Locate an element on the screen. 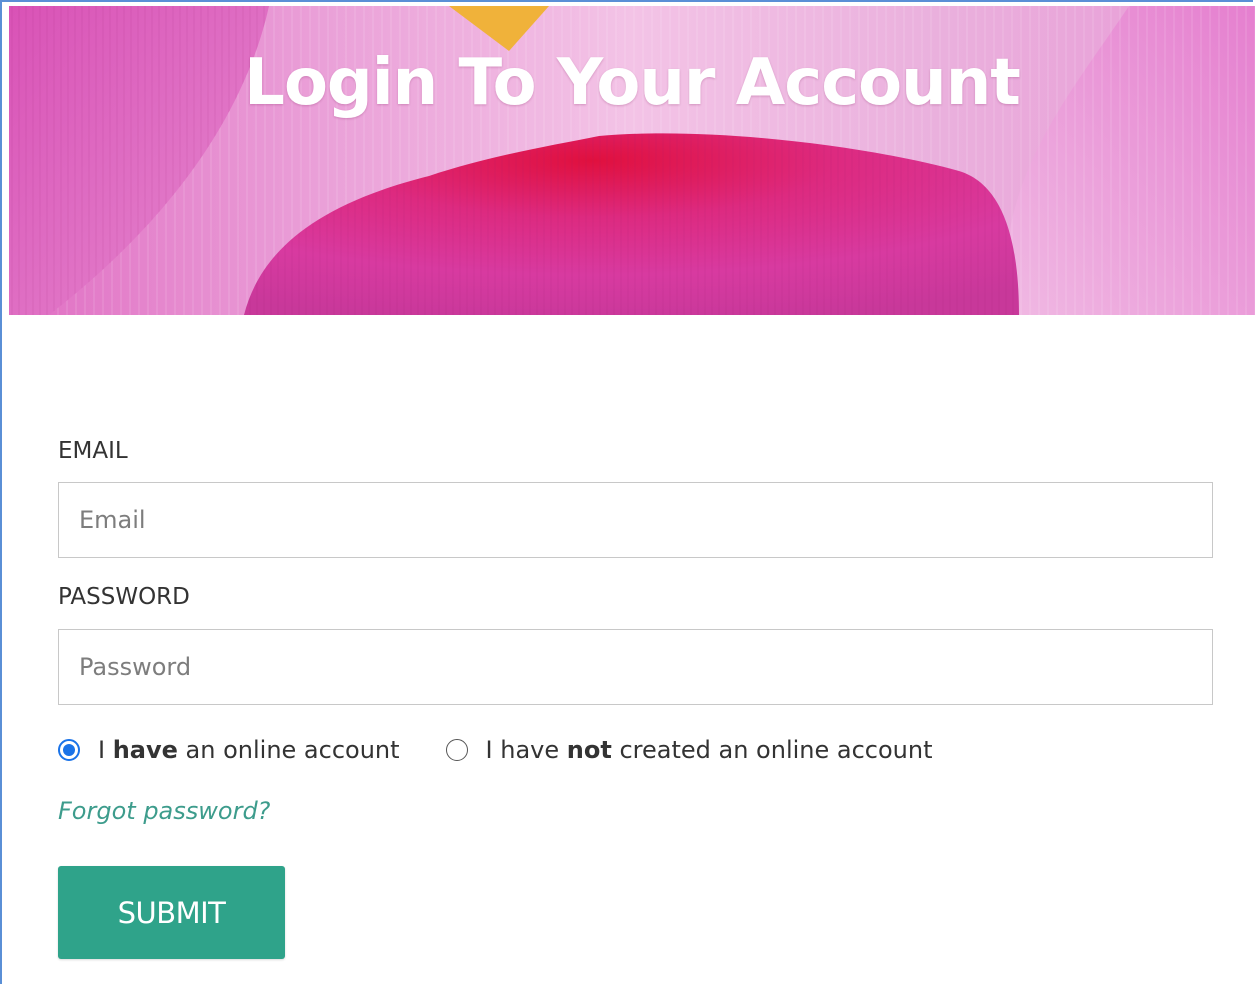 The image size is (1255, 984). radio-no-account-label: I have not created an online account is located at coordinates (709, 750).